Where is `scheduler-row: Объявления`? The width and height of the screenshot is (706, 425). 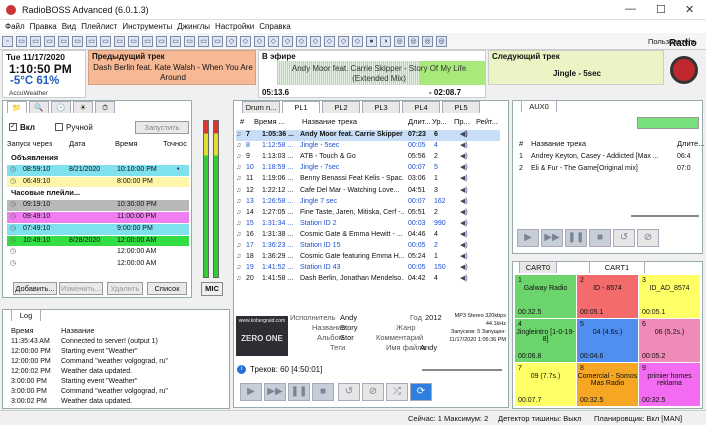 scheduler-row: Объявления is located at coordinates (98, 158).